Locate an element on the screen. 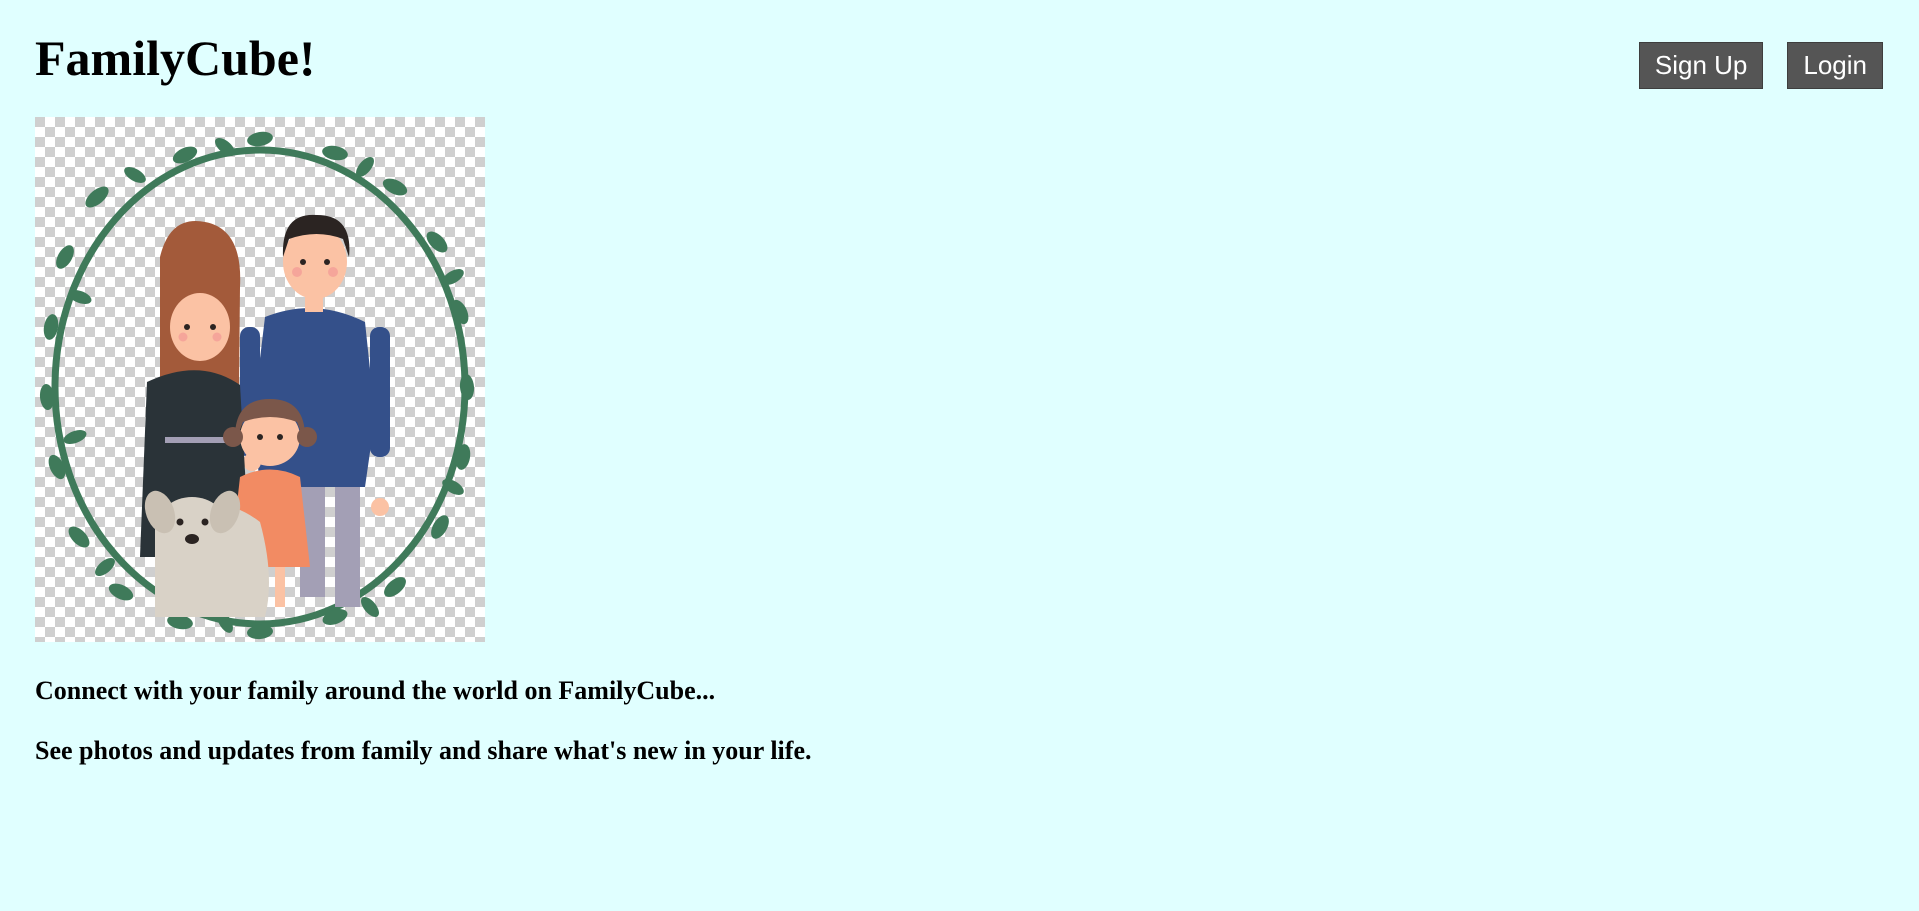  family-illustration is located at coordinates (260, 379).